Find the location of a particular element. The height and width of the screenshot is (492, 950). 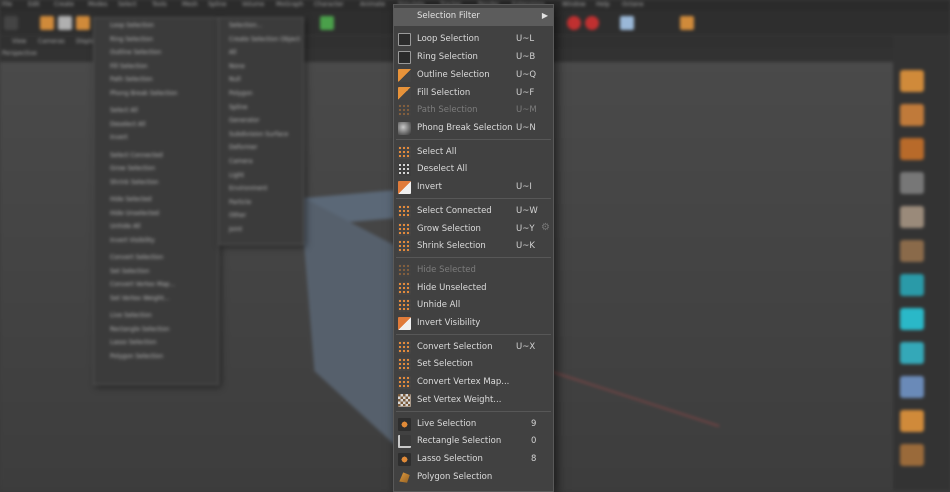

menu-item-label: Live Selection is located at coordinates (447, 423).